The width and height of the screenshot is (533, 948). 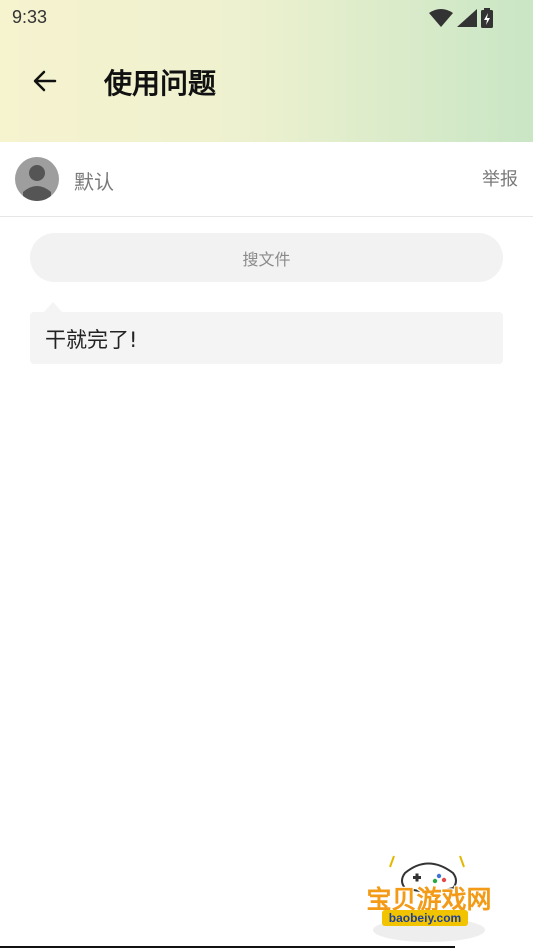 I want to click on post-author-row: 默认 举报, so click(x=266, y=179).